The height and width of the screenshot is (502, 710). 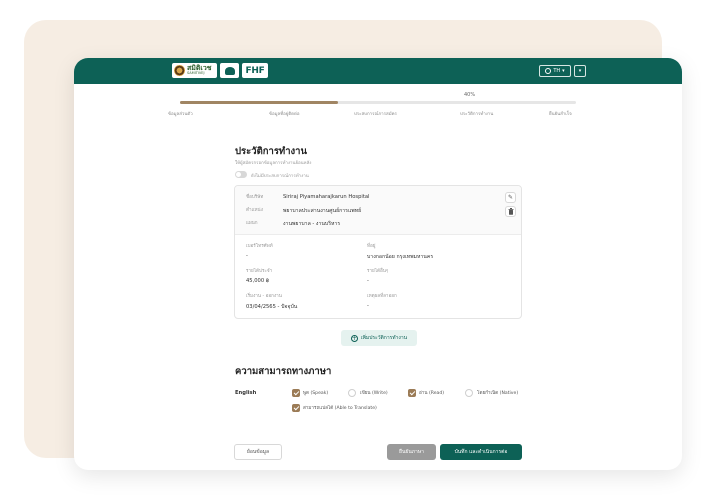 What do you see at coordinates (258, 281) in the screenshot?
I see `salary-value: 45,000 ฿` at bounding box center [258, 281].